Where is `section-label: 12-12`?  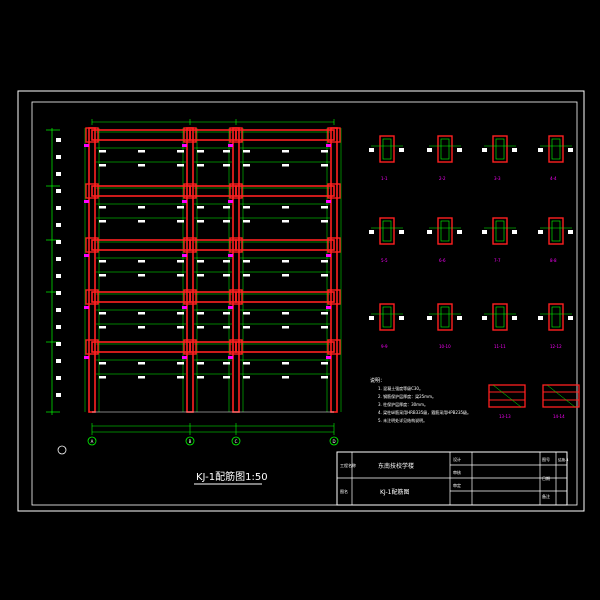 section-label: 12-12 is located at coordinates (556, 346).